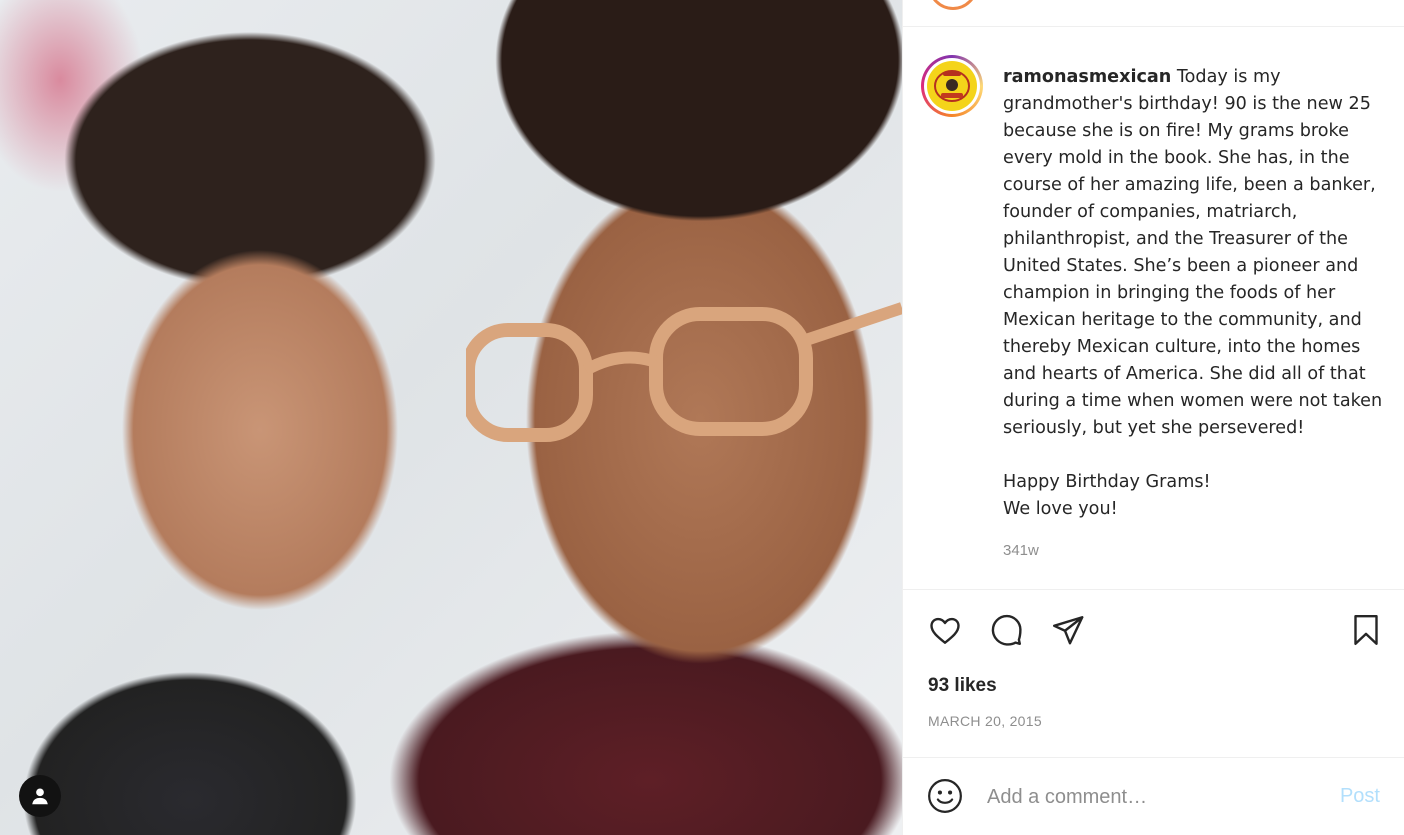 This screenshot has height=835, width=1404. What do you see at coordinates (1021, 550) in the screenshot?
I see `post-age: 341w` at bounding box center [1021, 550].